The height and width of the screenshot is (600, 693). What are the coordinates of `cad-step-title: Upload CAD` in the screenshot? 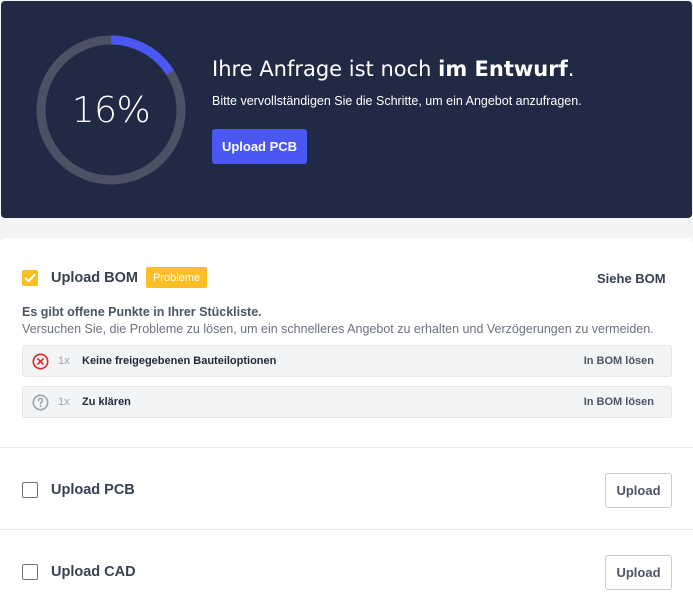 It's located at (93, 572).